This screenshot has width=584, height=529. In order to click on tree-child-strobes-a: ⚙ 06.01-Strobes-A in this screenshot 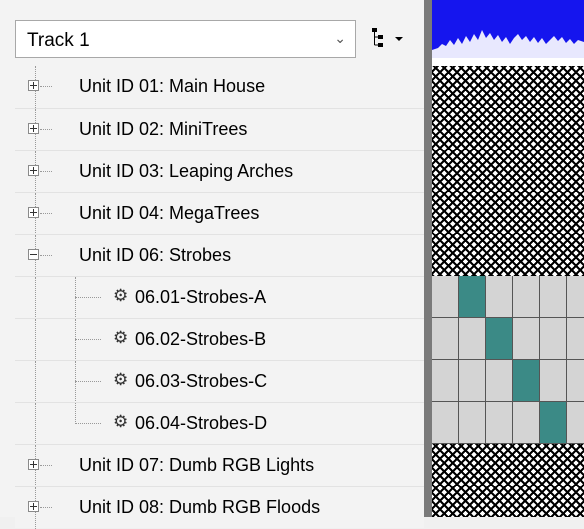, I will do `click(219, 297)`.